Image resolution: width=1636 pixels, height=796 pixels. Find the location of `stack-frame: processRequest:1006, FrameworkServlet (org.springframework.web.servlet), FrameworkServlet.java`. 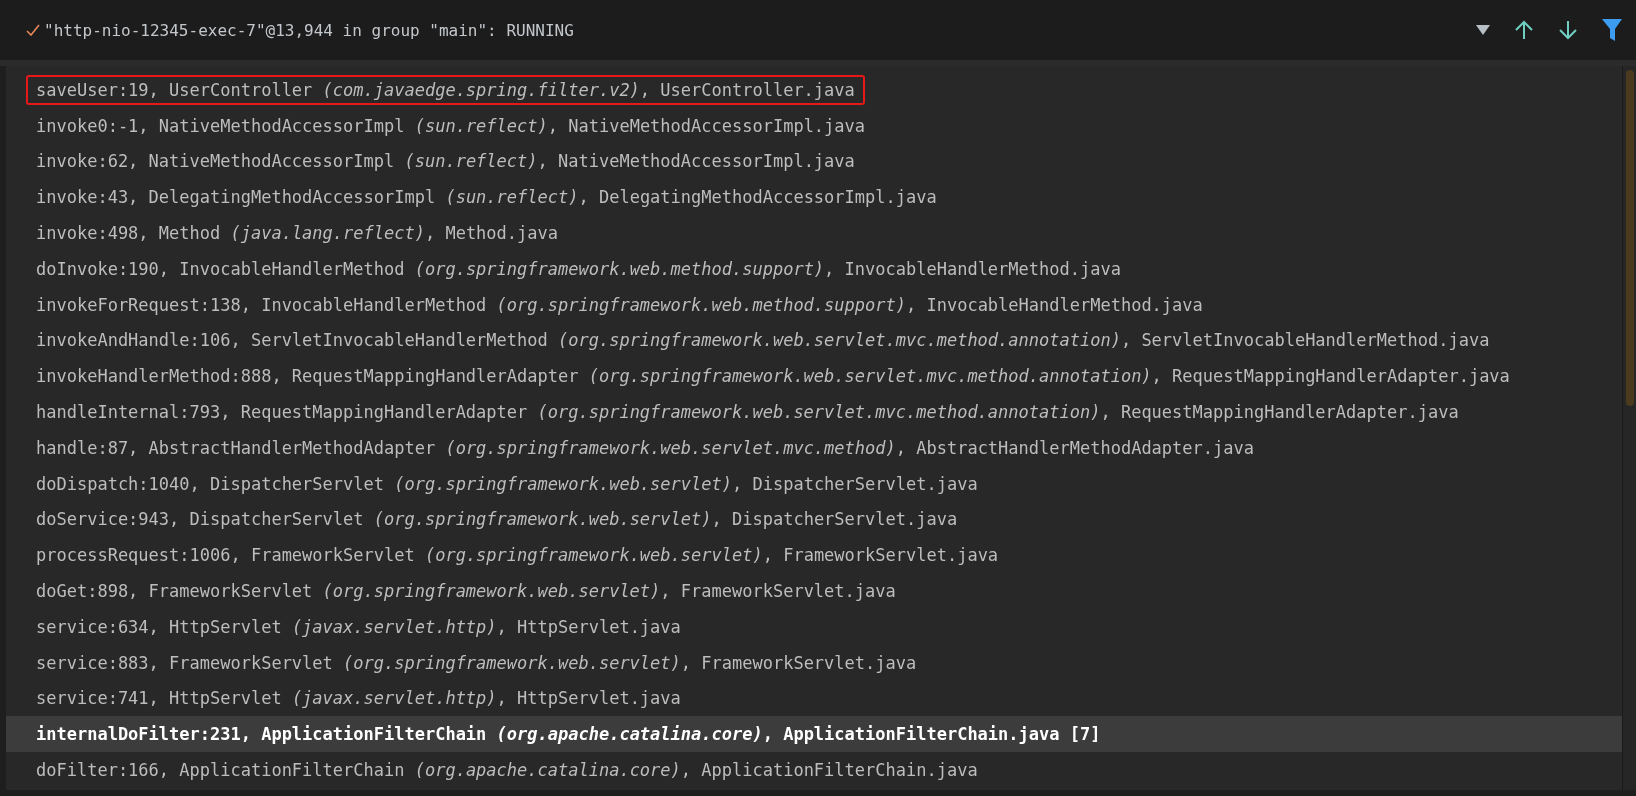

stack-frame: processRequest:1006, FrameworkServlet (org.springframework.web.servlet), FrameworkServlet.java is located at coordinates (517, 555).